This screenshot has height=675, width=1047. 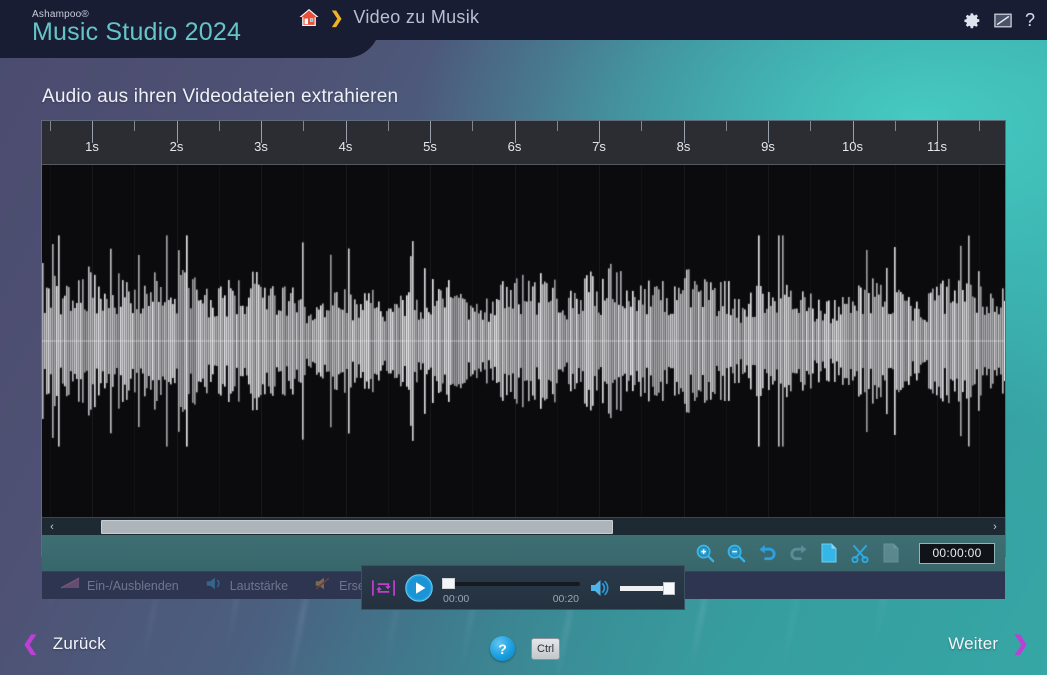 I want to click on paste-icon, so click(x=891, y=553).